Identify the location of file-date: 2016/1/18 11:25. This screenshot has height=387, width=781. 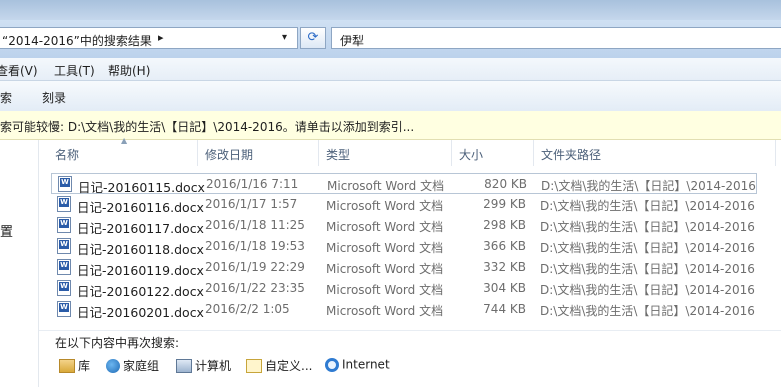
(255, 225).